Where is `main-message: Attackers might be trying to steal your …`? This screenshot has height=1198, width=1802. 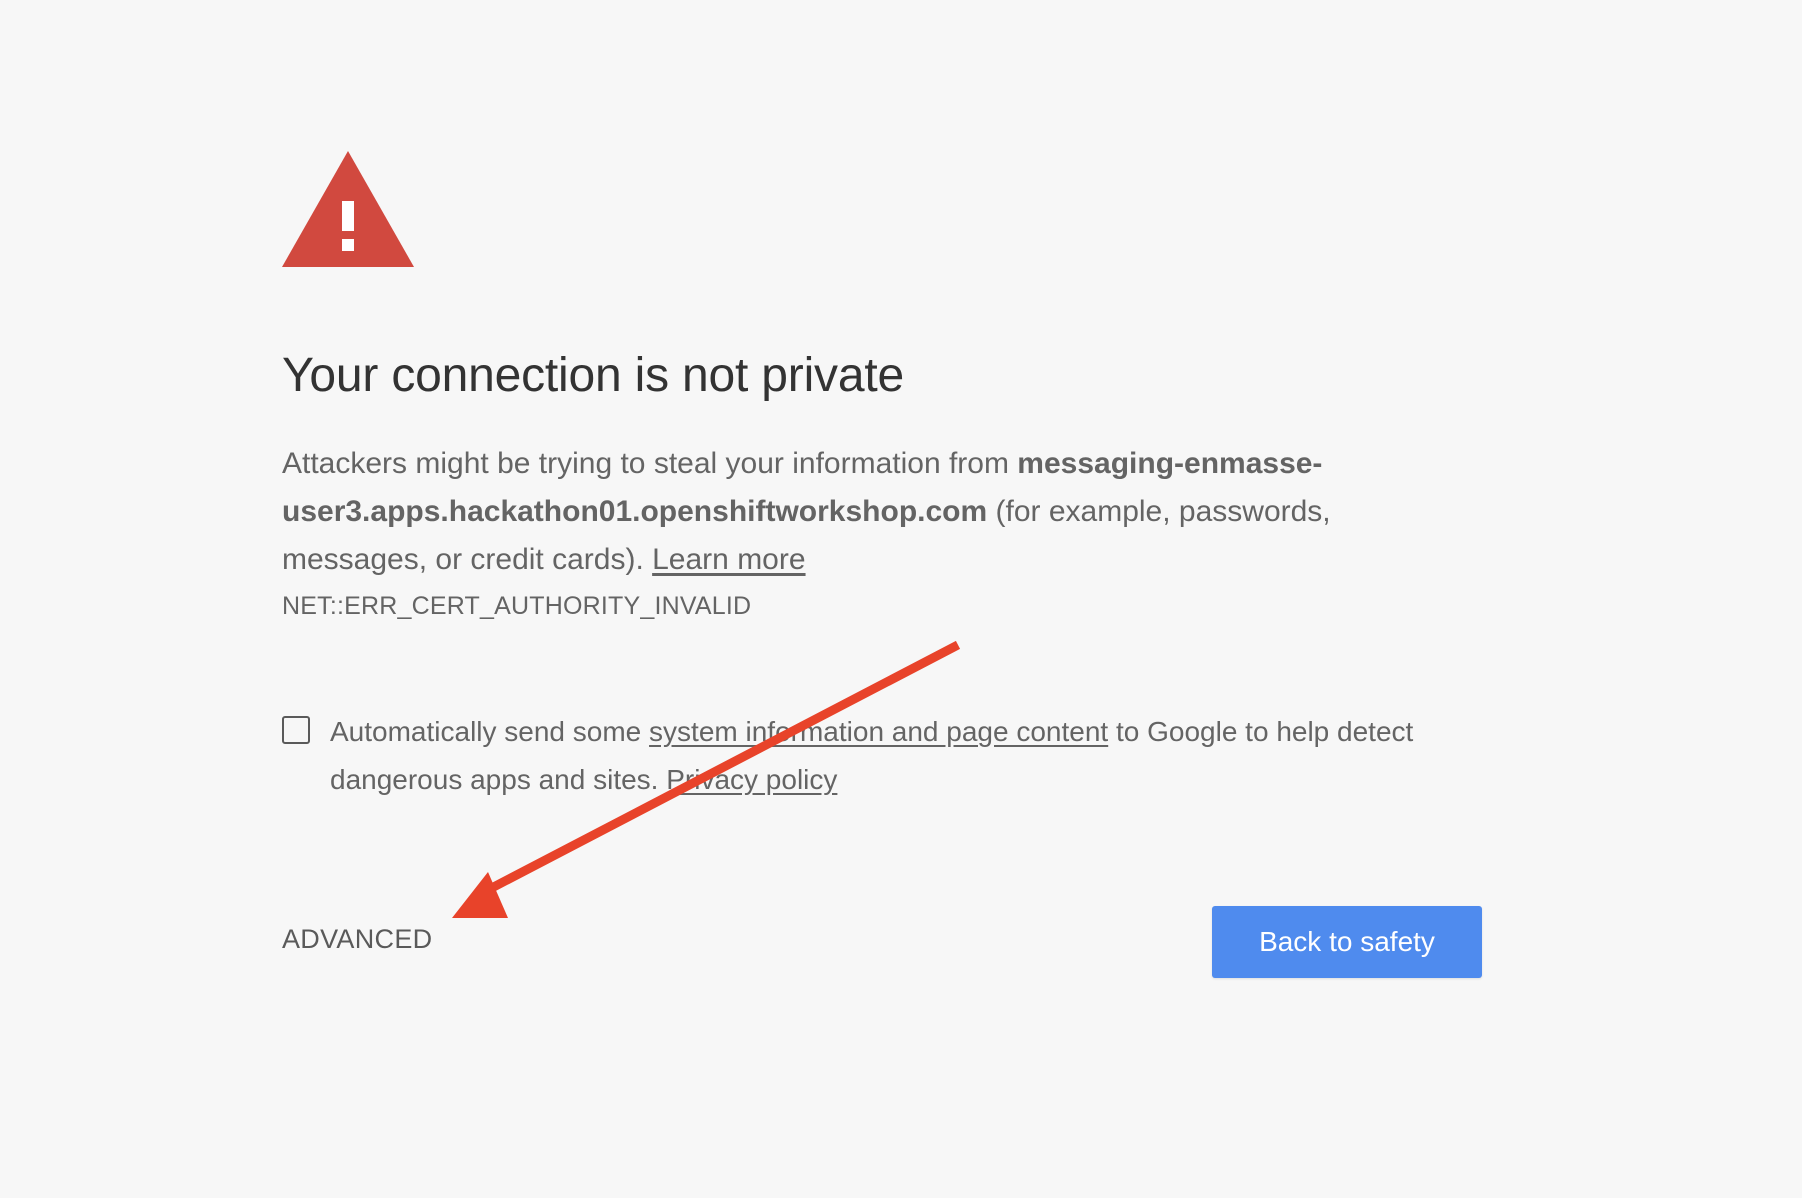 main-message: Attackers might be trying to steal your … is located at coordinates (852, 512).